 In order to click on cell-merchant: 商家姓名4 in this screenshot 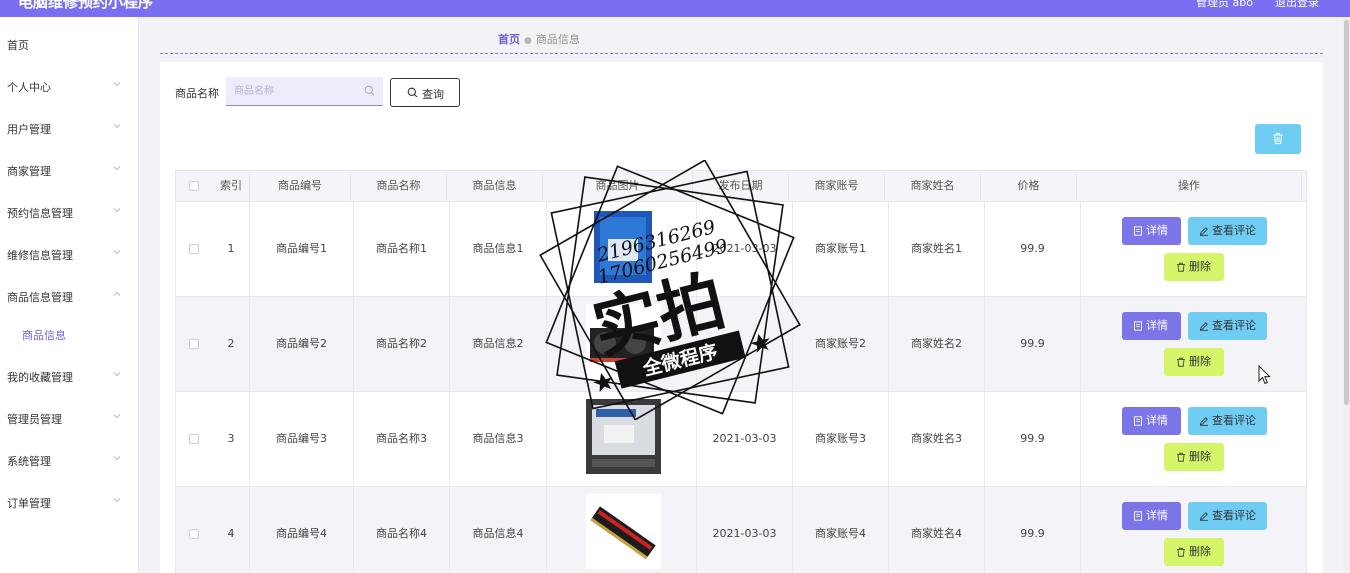, I will do `click(937, 530)`.